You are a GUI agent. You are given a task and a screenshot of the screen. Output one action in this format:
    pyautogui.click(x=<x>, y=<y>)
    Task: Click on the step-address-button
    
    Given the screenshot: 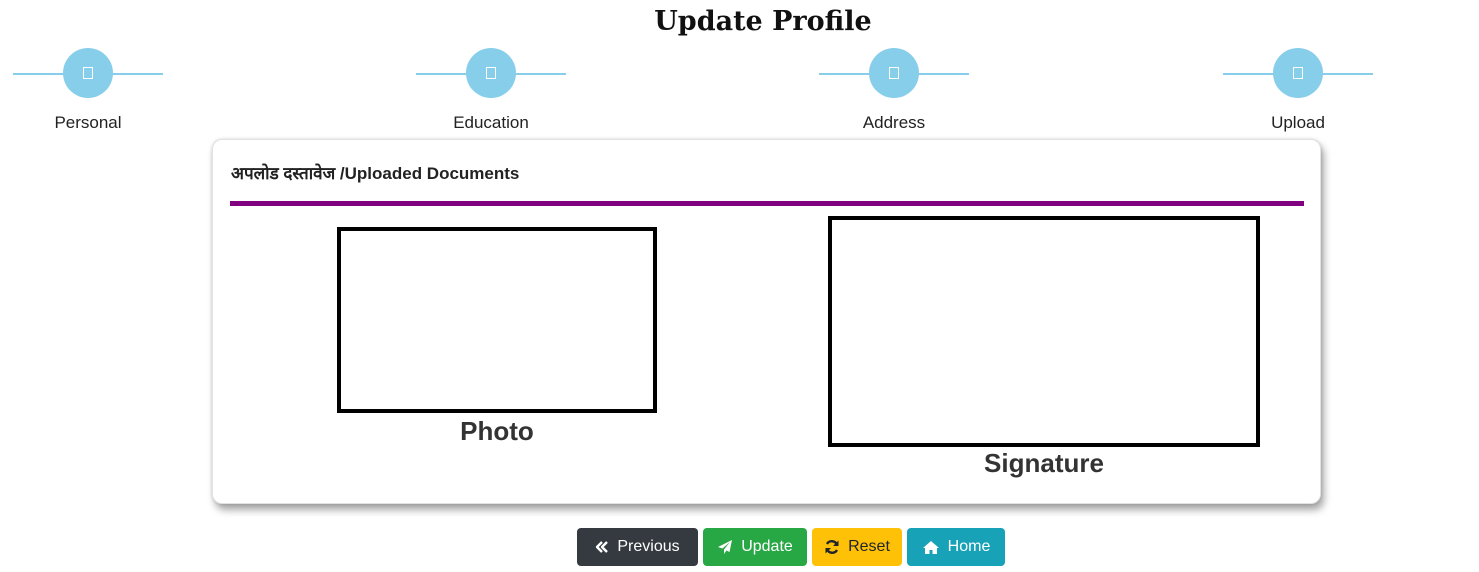 What is the action you would take?
    pyautogui.click(x=894, y=73)
    